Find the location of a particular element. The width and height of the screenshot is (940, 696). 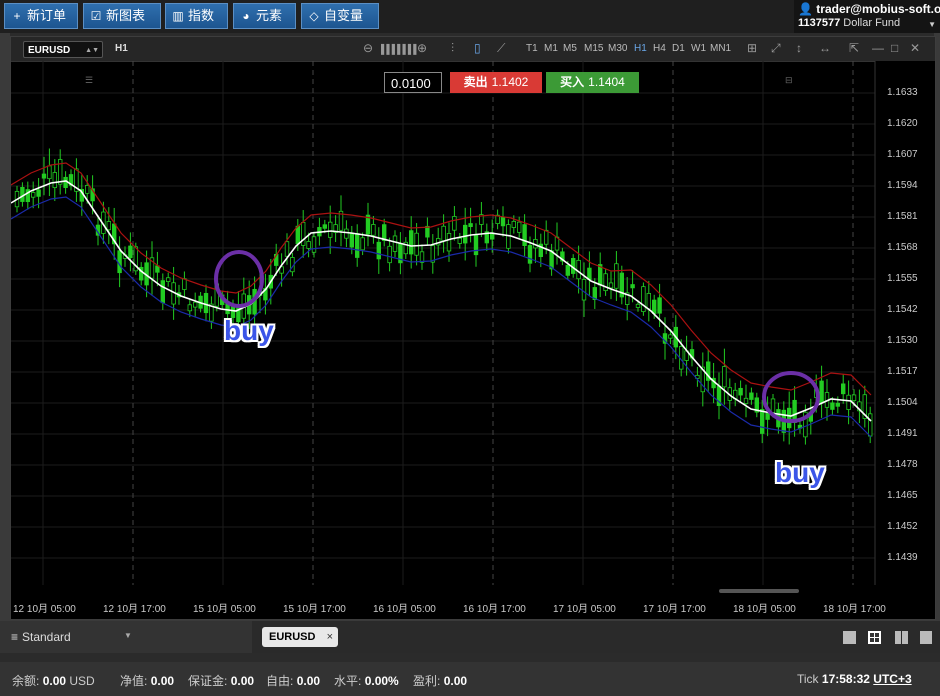

price-tick-label: 1.1594 is located at coordinates (902, 185).